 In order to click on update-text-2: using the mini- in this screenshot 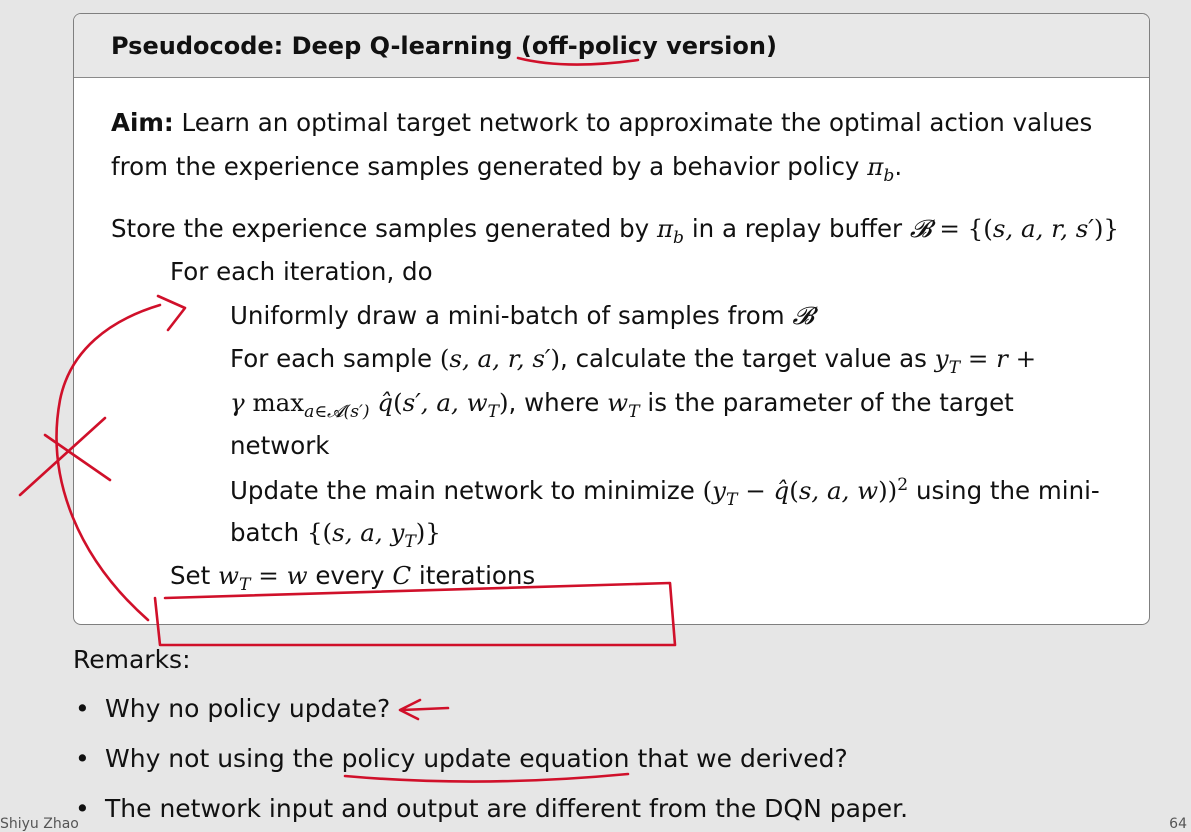, I will do `click(1007, 491)`.